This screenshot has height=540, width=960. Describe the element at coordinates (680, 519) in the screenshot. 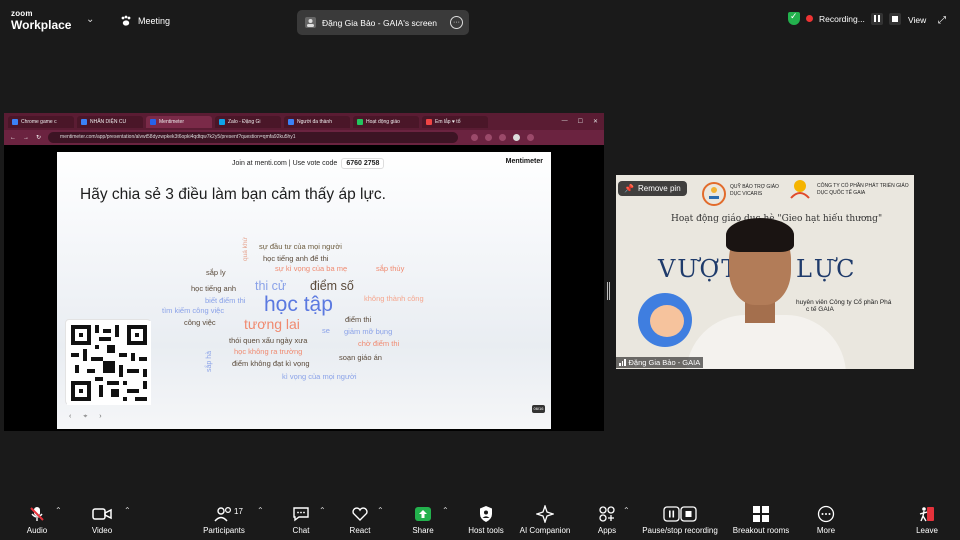

I see `pause-stop-recording-button: Pause/stop recording` at that location.